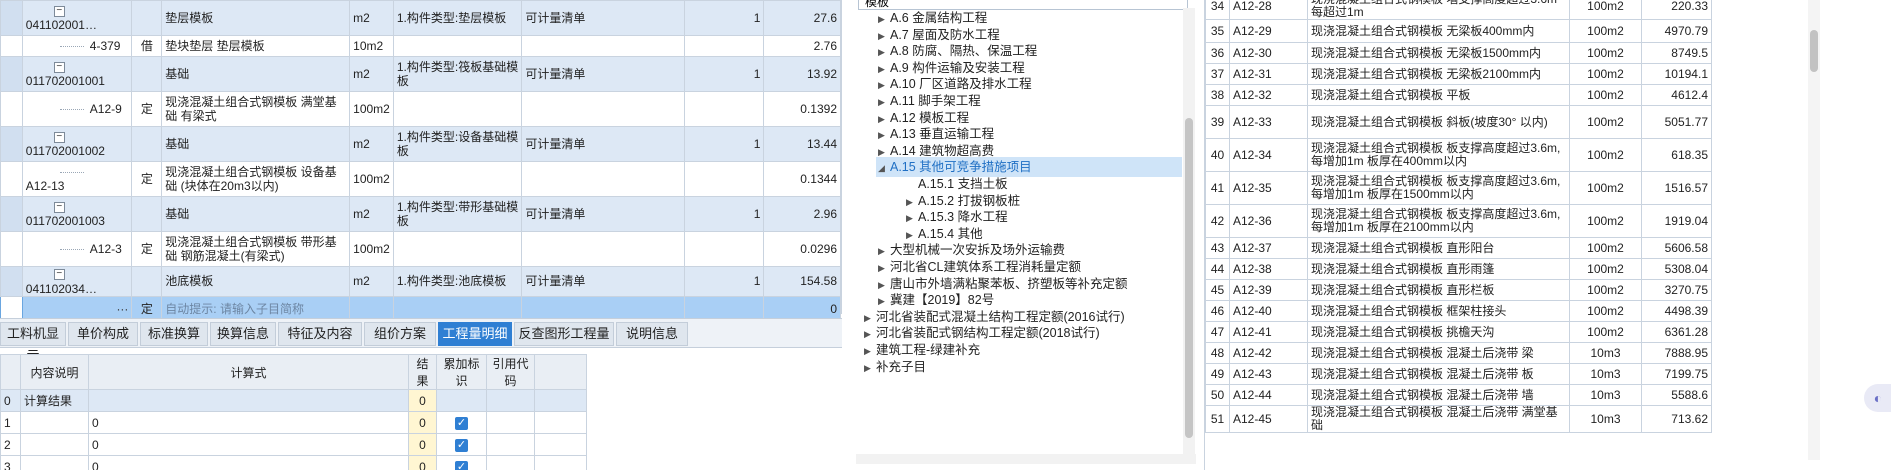  What do you see at coordinates (457, 144) in the screenshot?
I see `item-feature: 1.构件类型:设备基础模板` at bounding box center [457, 144].